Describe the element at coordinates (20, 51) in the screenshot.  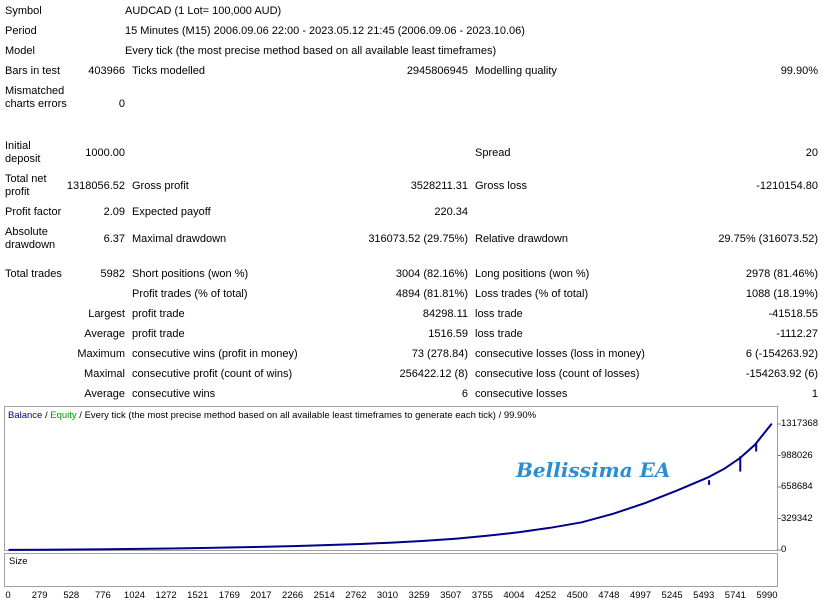
I see `model-label: Model` at that location.